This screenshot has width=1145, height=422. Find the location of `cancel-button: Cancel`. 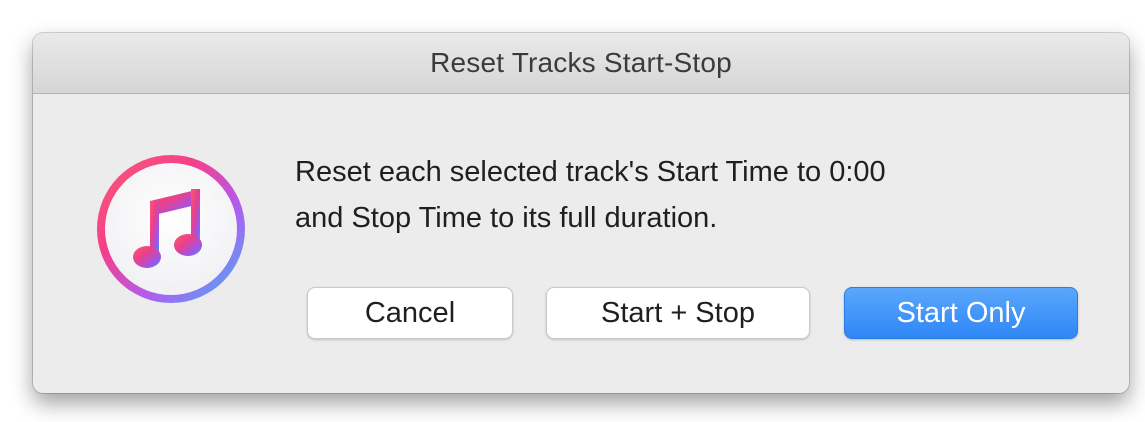

cancel-button: Cancel is located at coordinates (410, 313).